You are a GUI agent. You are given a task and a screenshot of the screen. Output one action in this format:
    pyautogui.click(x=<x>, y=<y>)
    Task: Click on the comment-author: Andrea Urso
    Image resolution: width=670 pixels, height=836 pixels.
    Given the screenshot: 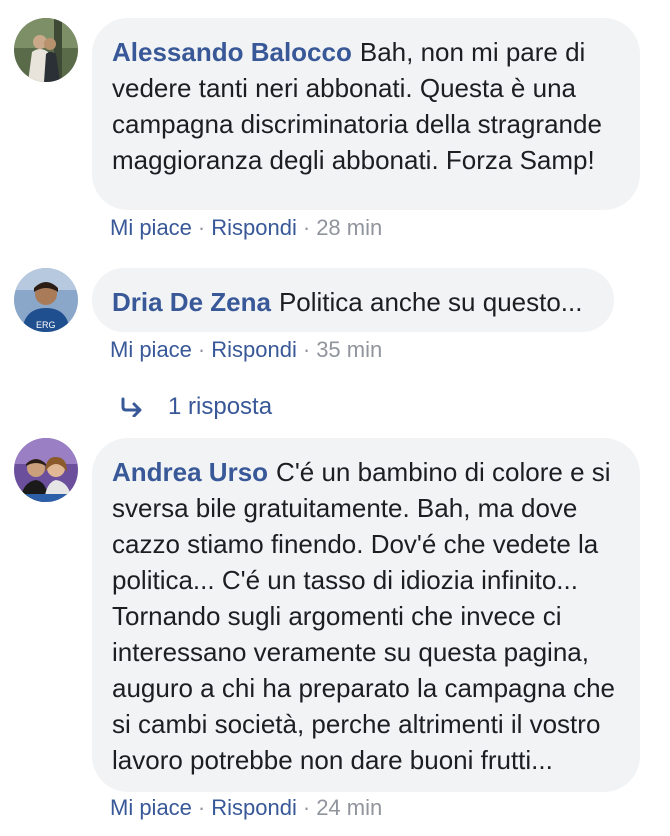 What is the action you would take?
    pyautogui.click(x=190, y=472)
    